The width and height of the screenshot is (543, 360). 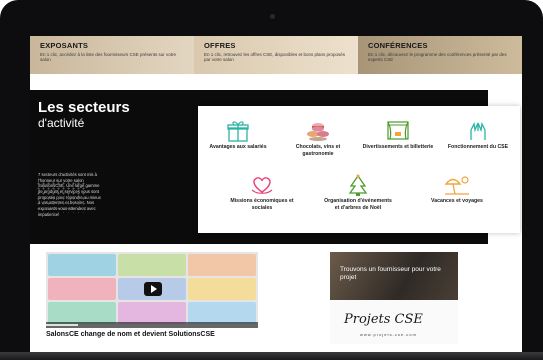 I want to click on section-subtitle: d'activité, so click(x=61, y=123).